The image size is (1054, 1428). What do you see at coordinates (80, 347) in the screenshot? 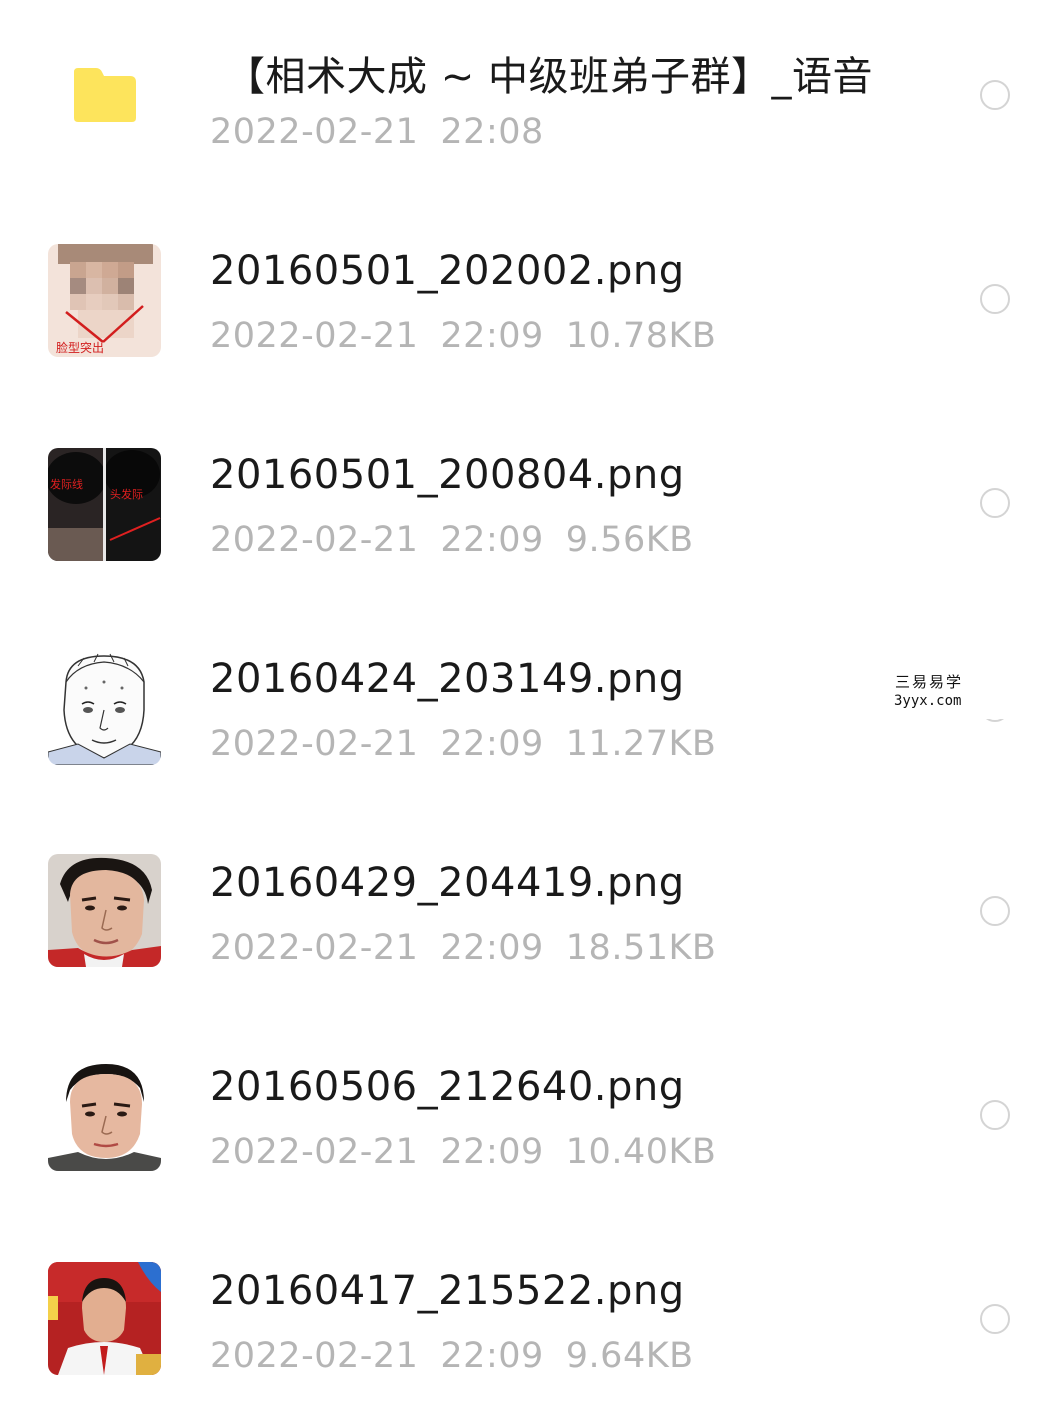
I see `svg-text: 脸型突出` at bounding box center [80, 347].